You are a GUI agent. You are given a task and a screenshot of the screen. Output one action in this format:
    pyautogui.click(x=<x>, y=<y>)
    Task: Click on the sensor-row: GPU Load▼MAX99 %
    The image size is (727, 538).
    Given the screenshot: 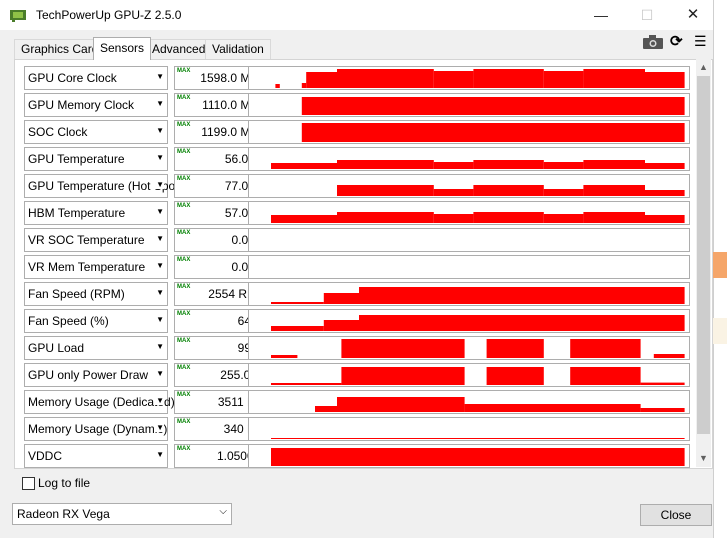 What is the action you would take?
    pyautogui.click(x=357, y=348)
    